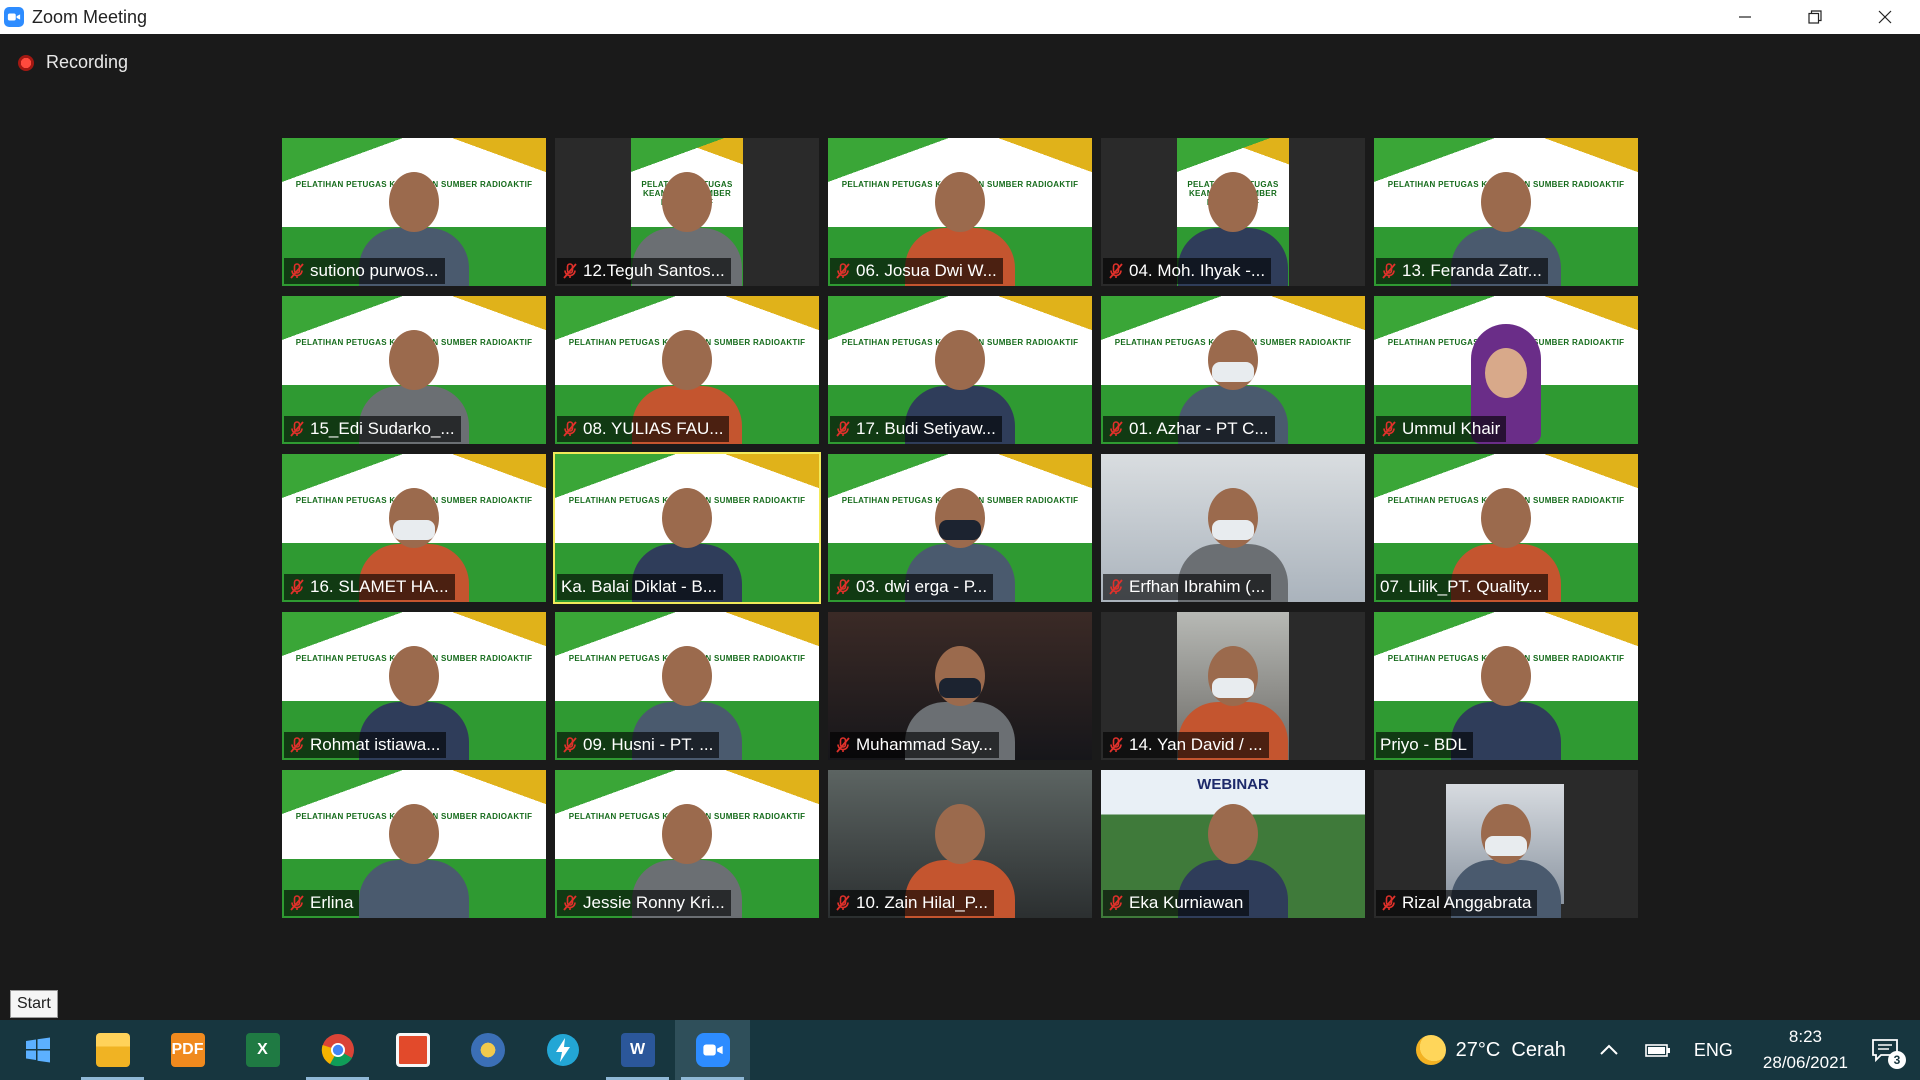 The width and height of the screenshot is (1920, 1080). I want to click on taskbar-media-app, so click(487, 1050).